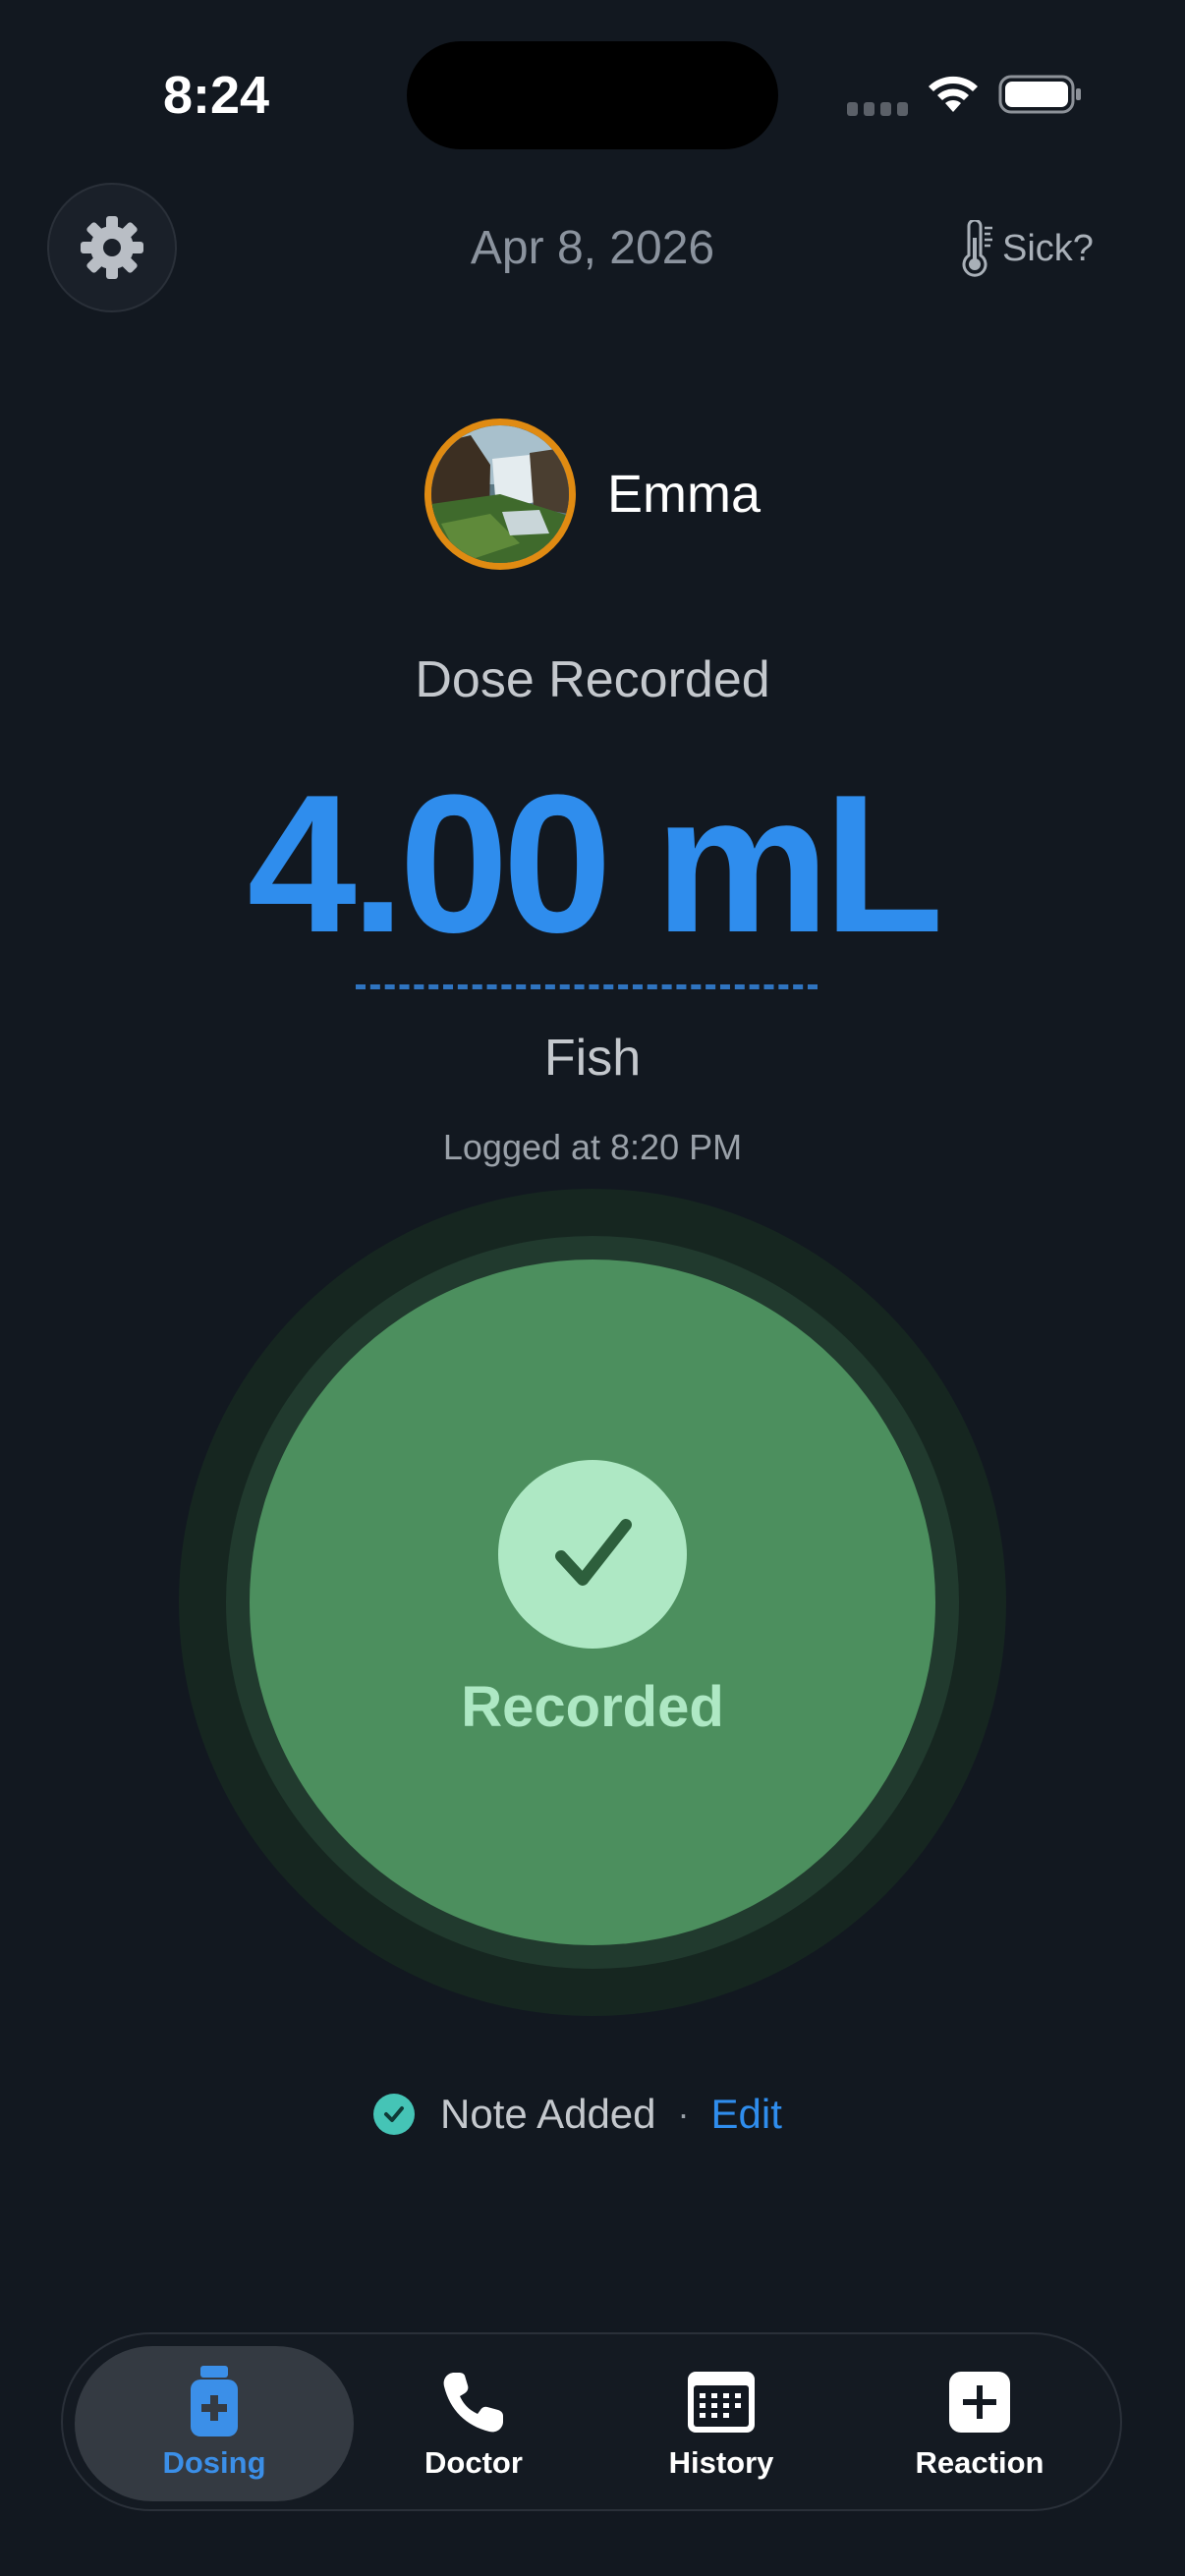 Image resolution: width=1185 pixels, height=2576 pixels. What do you see at coordinates (473, 2403) in the screenshot?
I see `phone-icon` at bounding box center [473, 2403].